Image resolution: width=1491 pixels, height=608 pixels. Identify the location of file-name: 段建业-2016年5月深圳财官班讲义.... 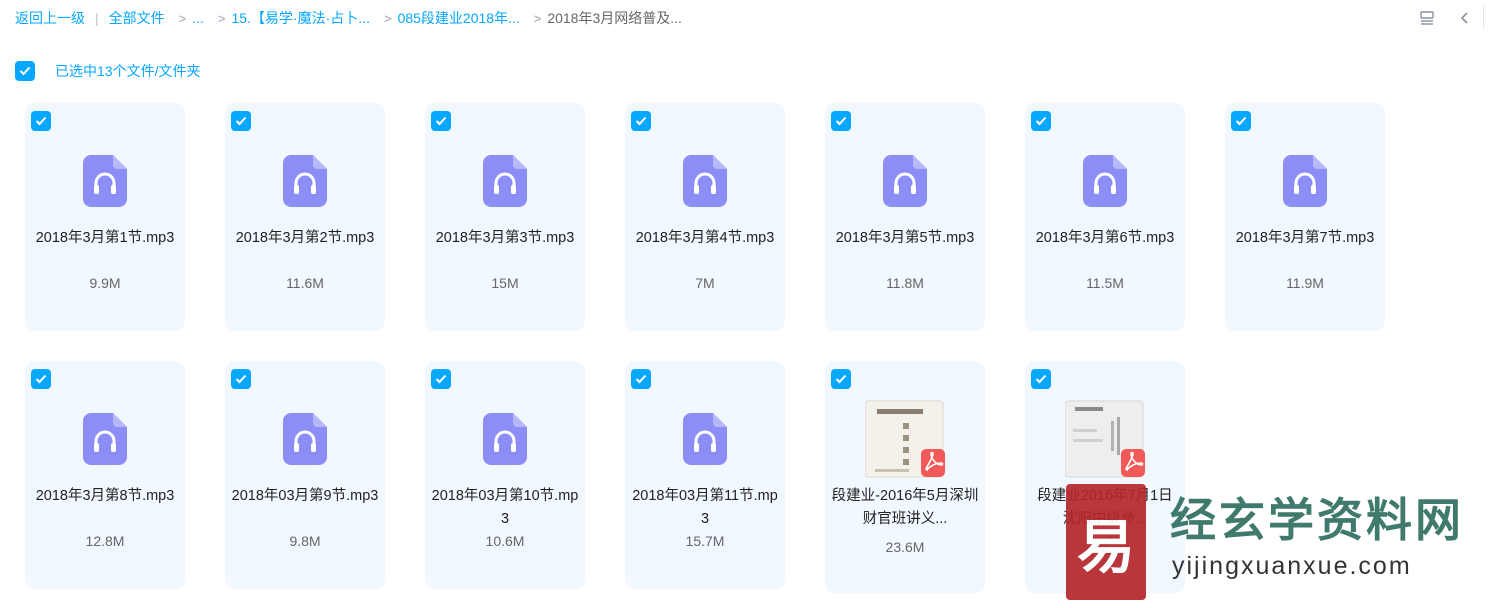
(905, 507).